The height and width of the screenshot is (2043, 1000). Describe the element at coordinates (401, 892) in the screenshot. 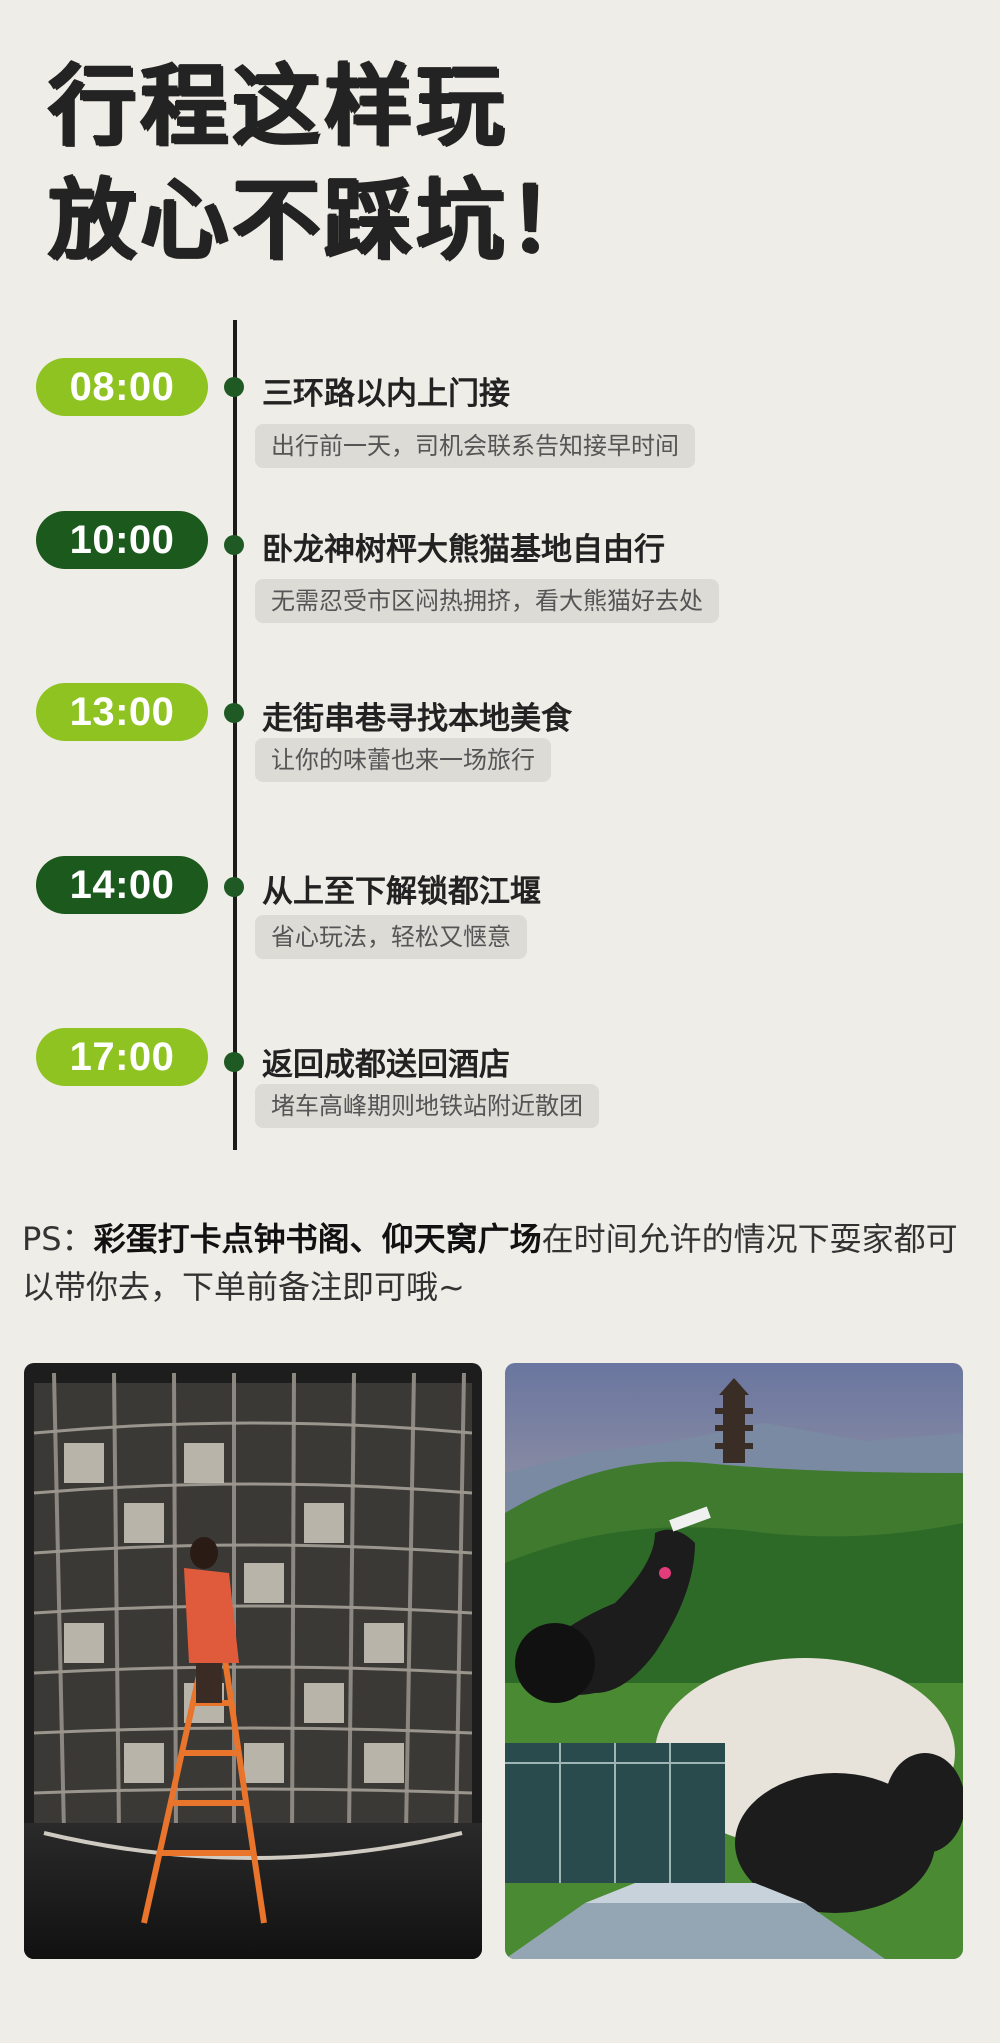

I see `event-title: 从上至下解锁都江堰` at that location.